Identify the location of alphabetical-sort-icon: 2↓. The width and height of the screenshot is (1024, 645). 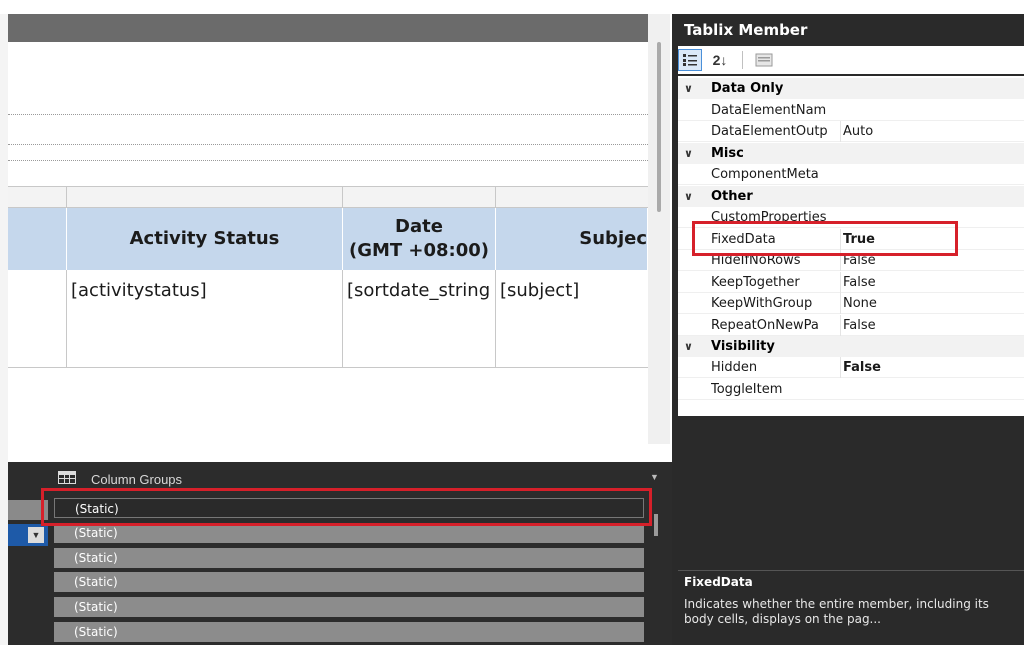
(720, 60).